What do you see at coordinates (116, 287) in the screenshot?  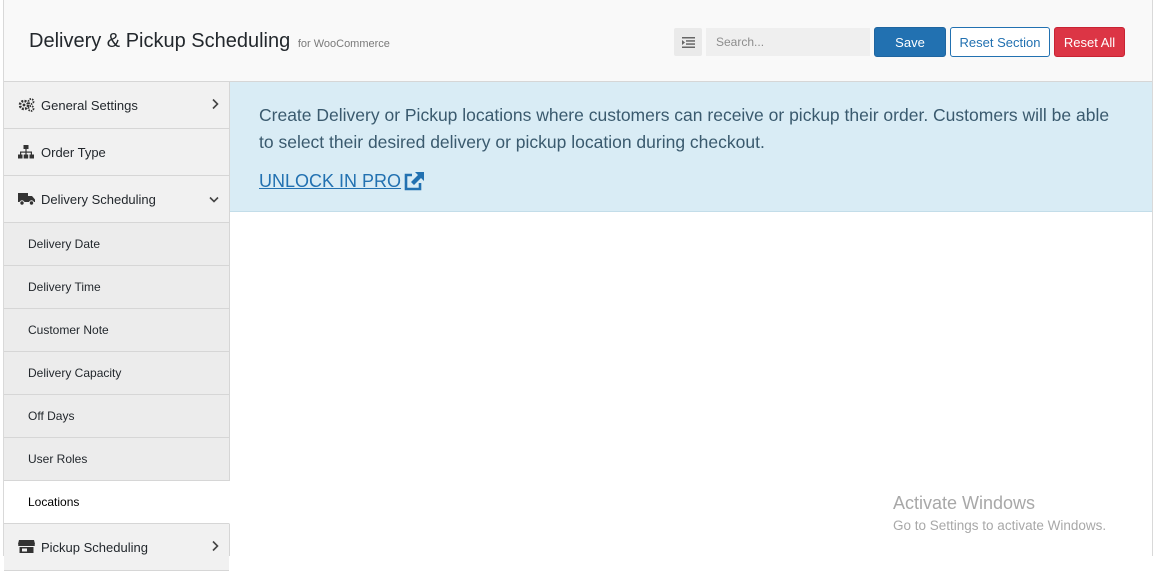 I see `sidebar-subitem-delivery-time: Delivery Time` at bounding box center [116, 287].